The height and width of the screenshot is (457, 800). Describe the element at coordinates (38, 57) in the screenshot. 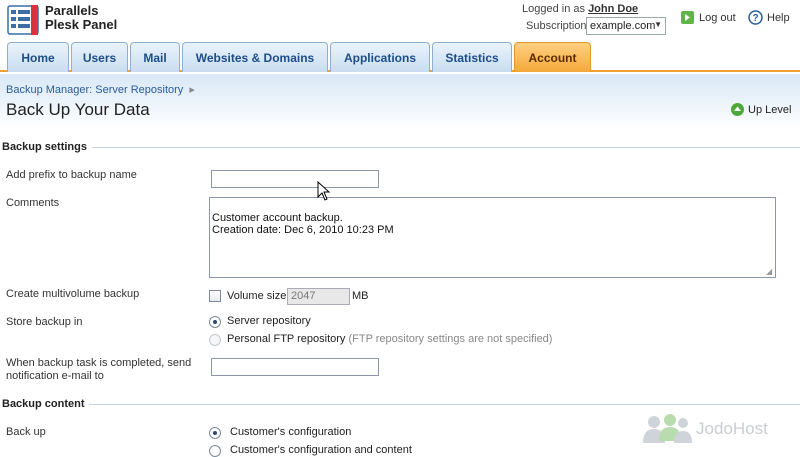

I see `tab-home: Home` at that location.